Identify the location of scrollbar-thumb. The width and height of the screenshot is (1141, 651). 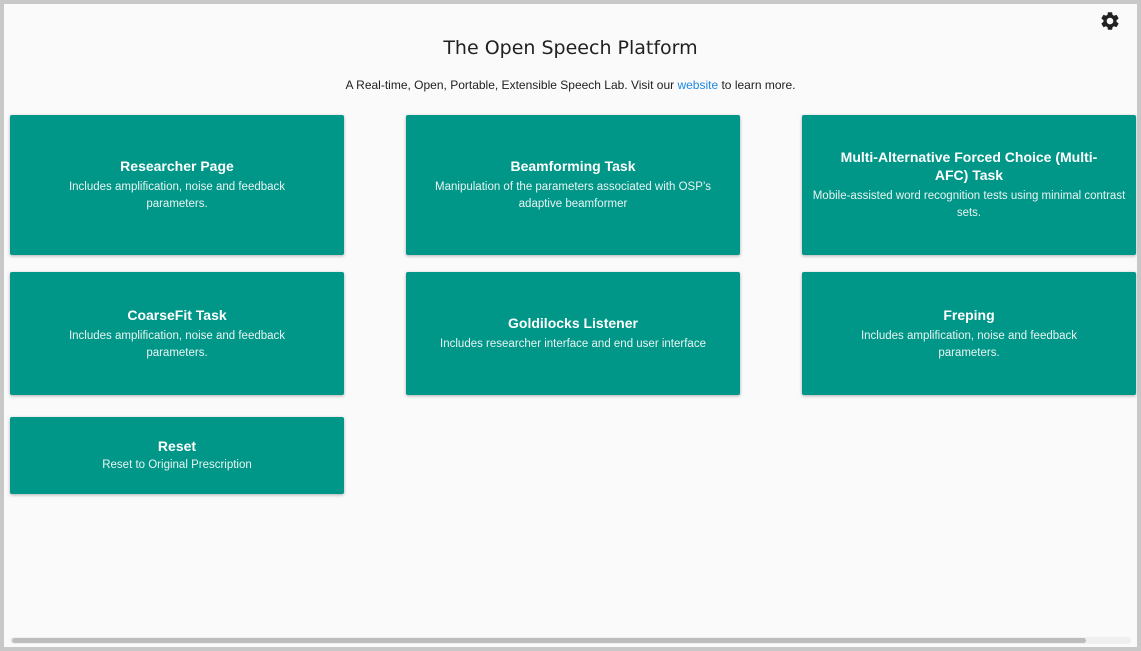
(549, 640).